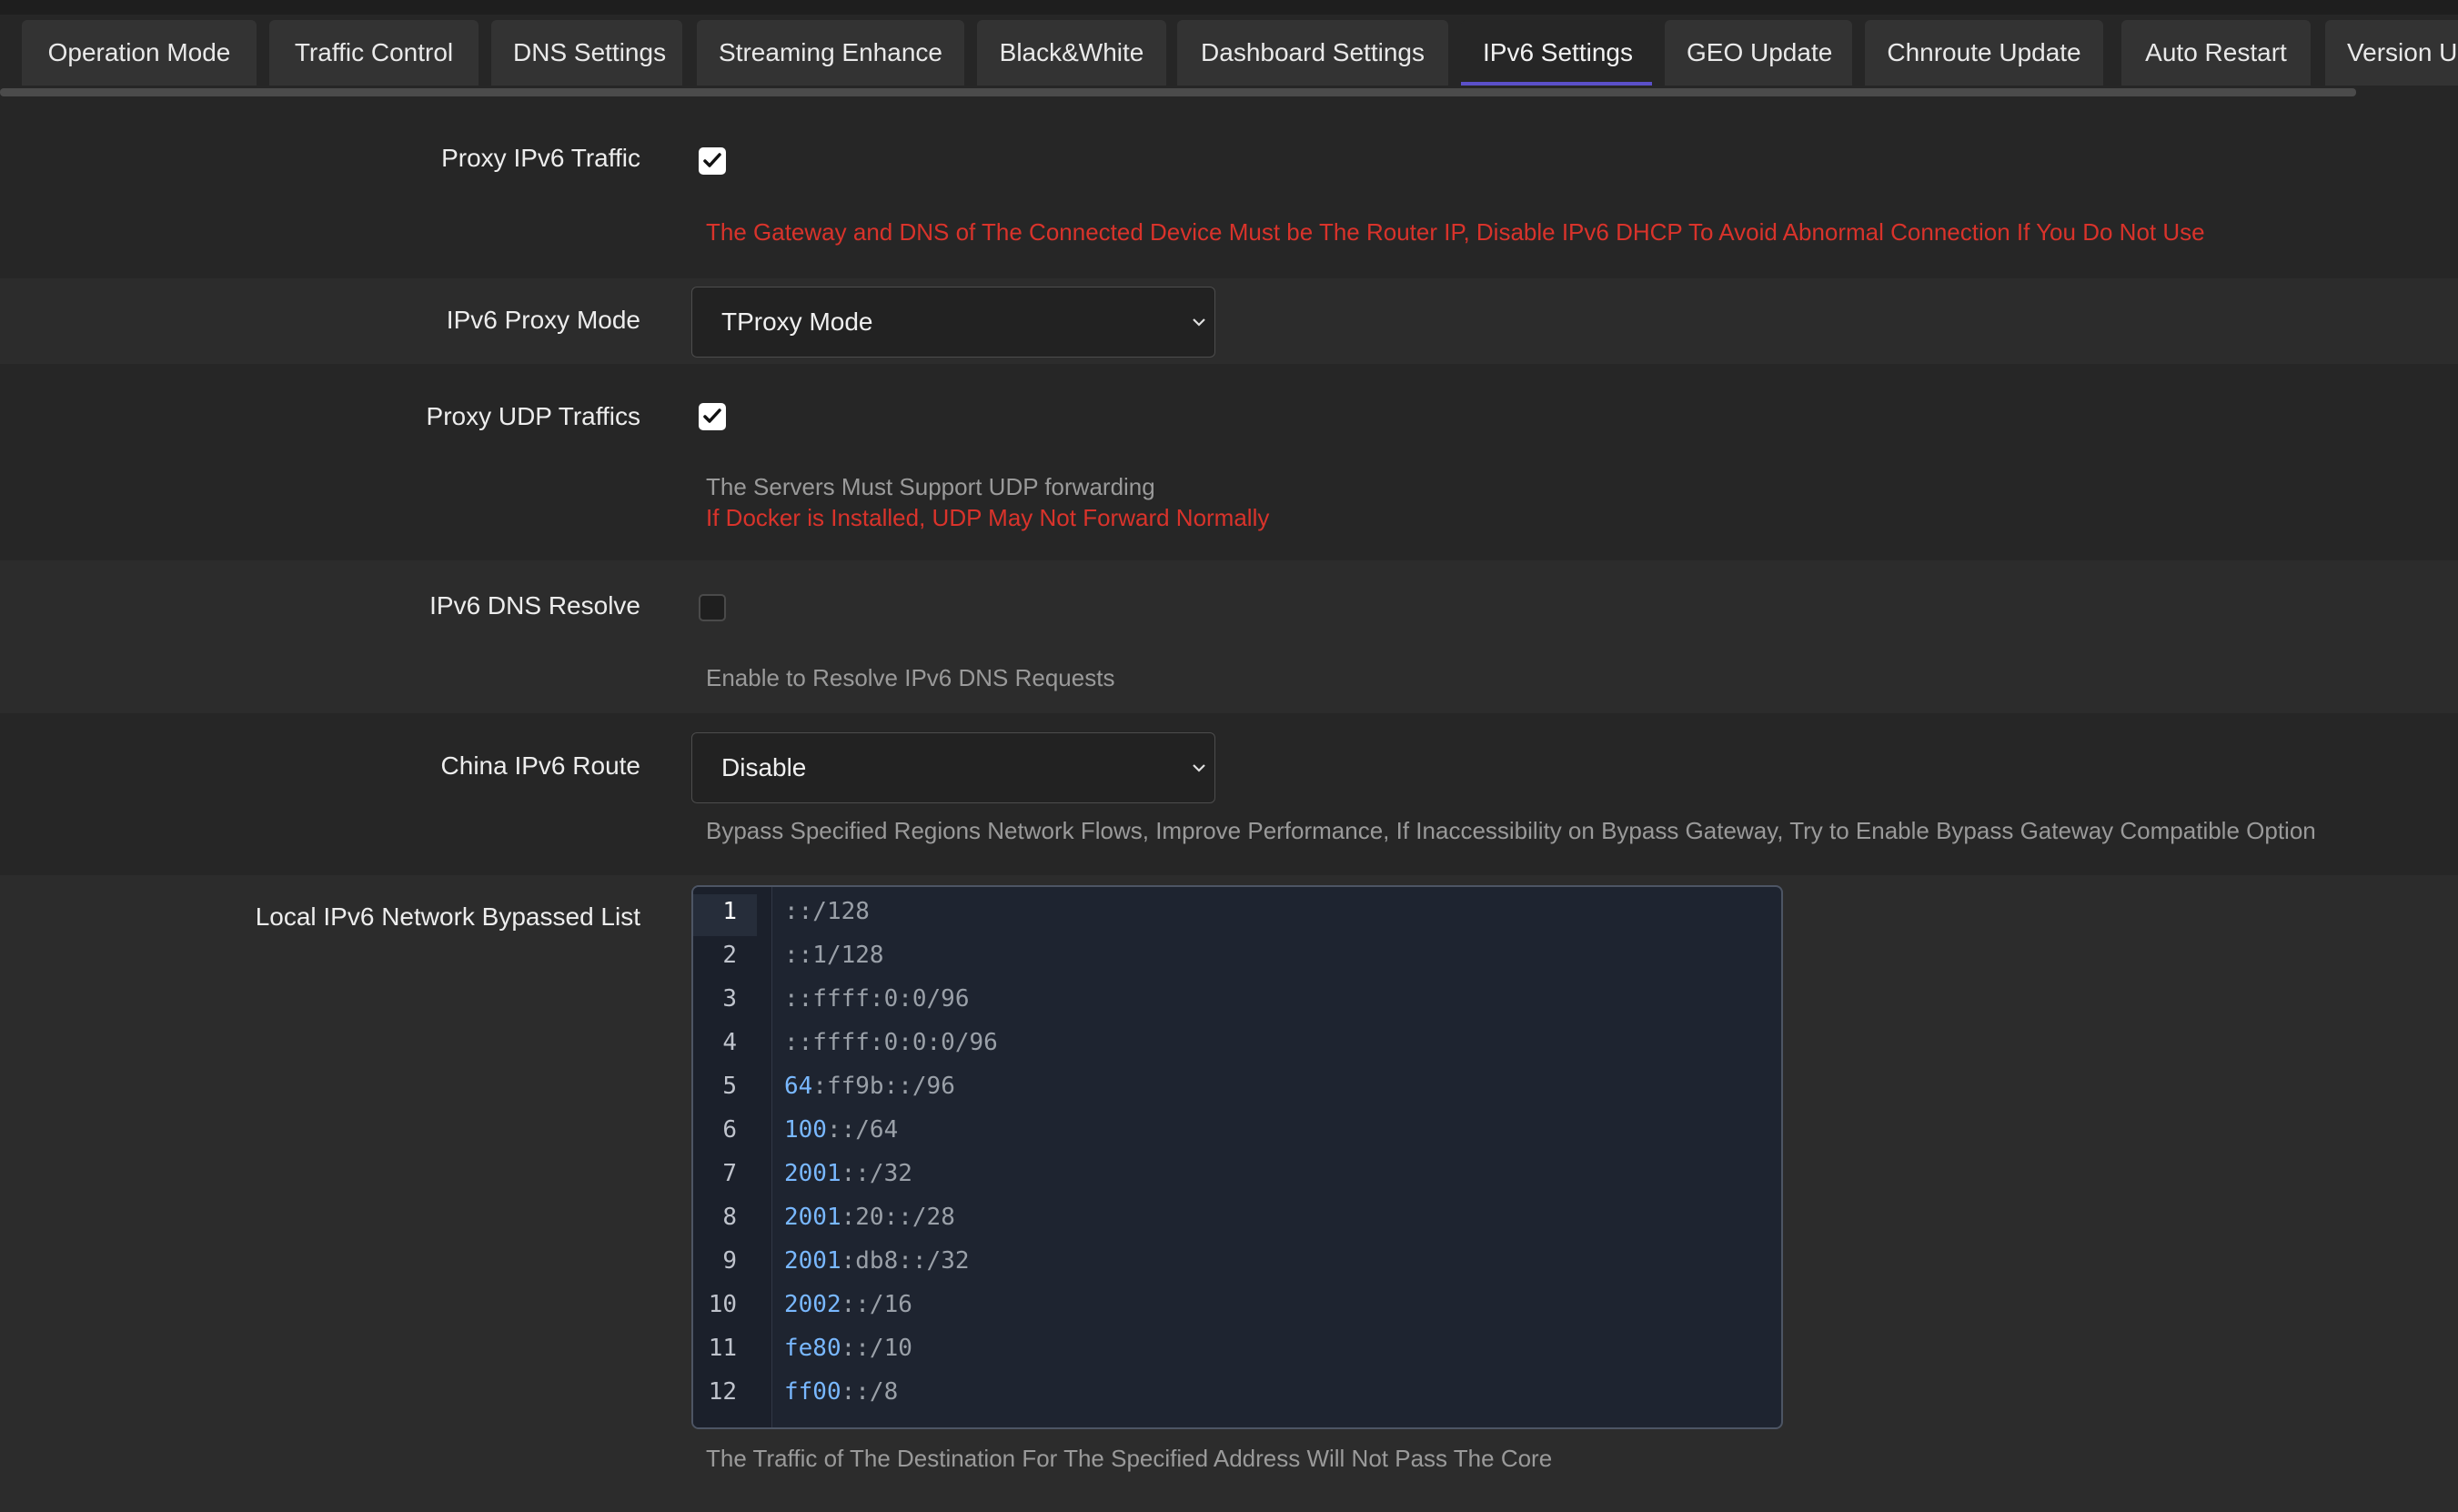 Image resolution: width=2458 pixels, height=1512 pixels. Describe the element at coordinates (533, 416) in the screenshot. I see `proxy-udp-traffics-label: Proxy UDP Traffics` at that location.